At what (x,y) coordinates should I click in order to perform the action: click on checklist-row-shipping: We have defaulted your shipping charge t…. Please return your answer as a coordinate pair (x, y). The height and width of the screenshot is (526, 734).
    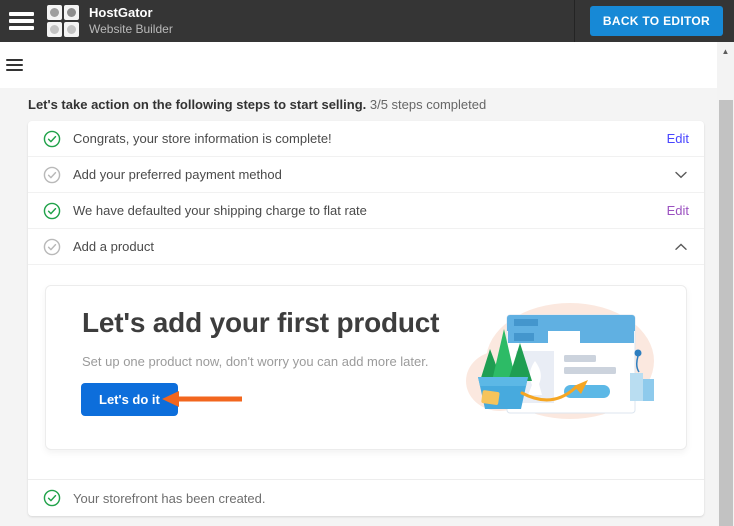
    Looking at the image, I should click on (366, 211).